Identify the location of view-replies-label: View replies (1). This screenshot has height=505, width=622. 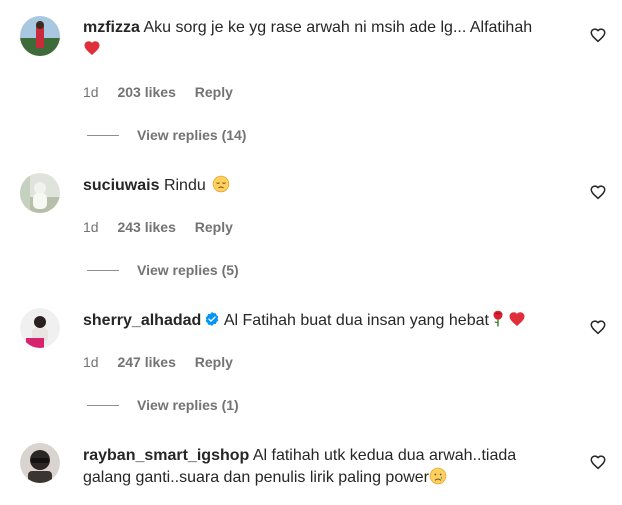
(188, 405).